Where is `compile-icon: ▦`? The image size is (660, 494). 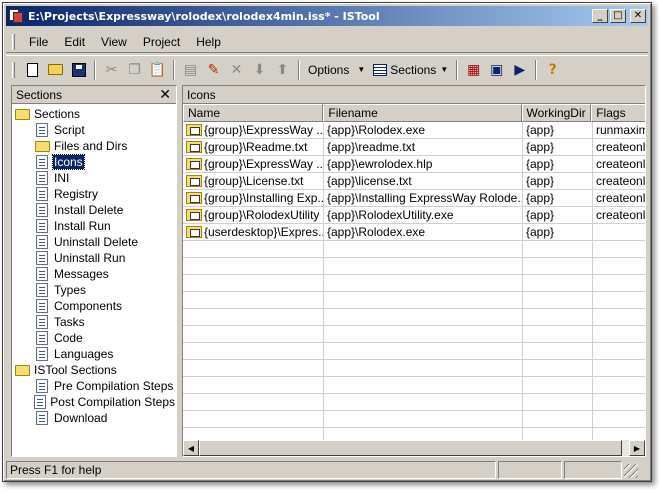
compile-icon: ▦ is located at coordinates (473, 70).